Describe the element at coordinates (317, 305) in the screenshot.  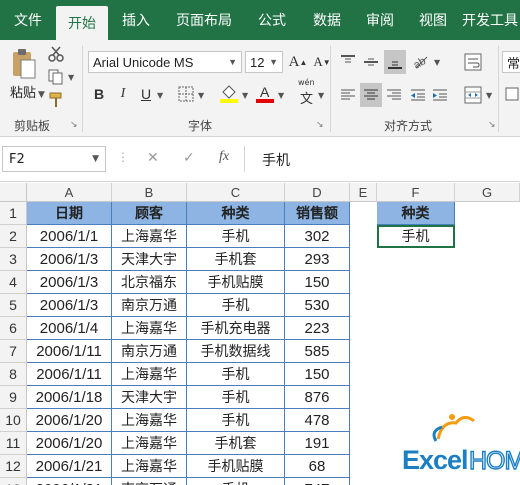
I see `sales-cell: 530` at that location.